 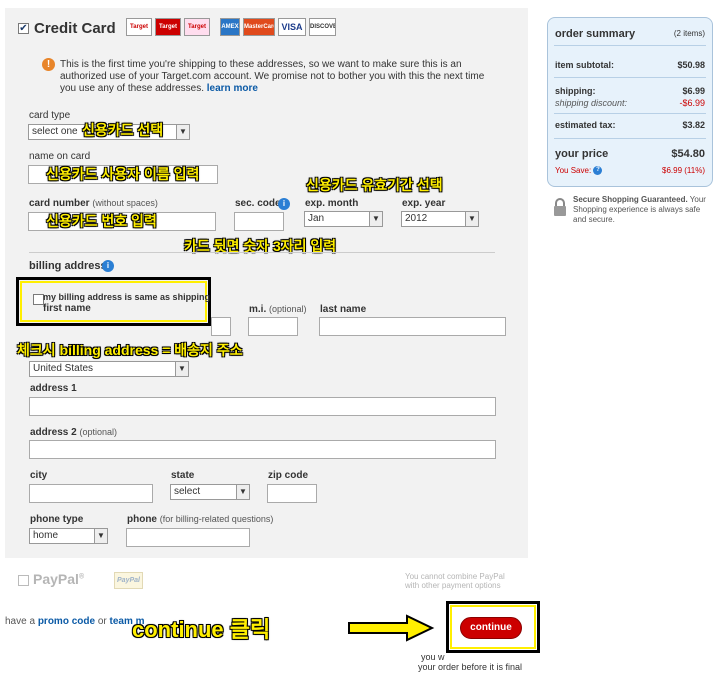 I want to click on address1-input, so click(x=262, y=406).